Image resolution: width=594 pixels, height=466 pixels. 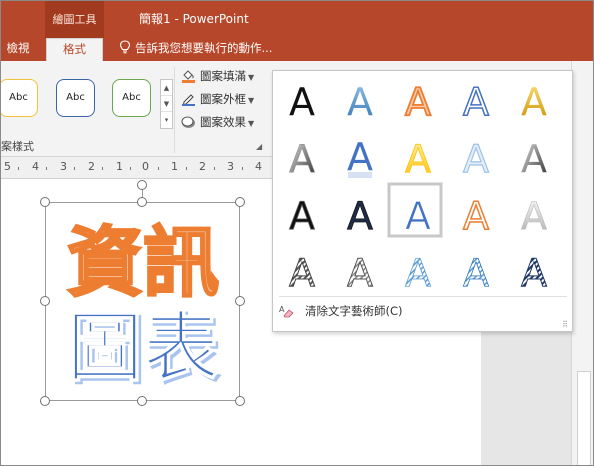 I want to click on shape-styles-group-label: 案樣式, so click(x=17, y=146).